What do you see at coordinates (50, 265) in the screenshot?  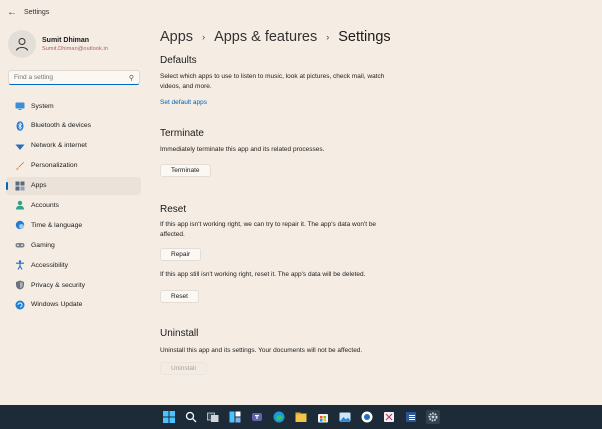 I see `sidebar-item-label: Accessibility` at bounding box center [50, 265].